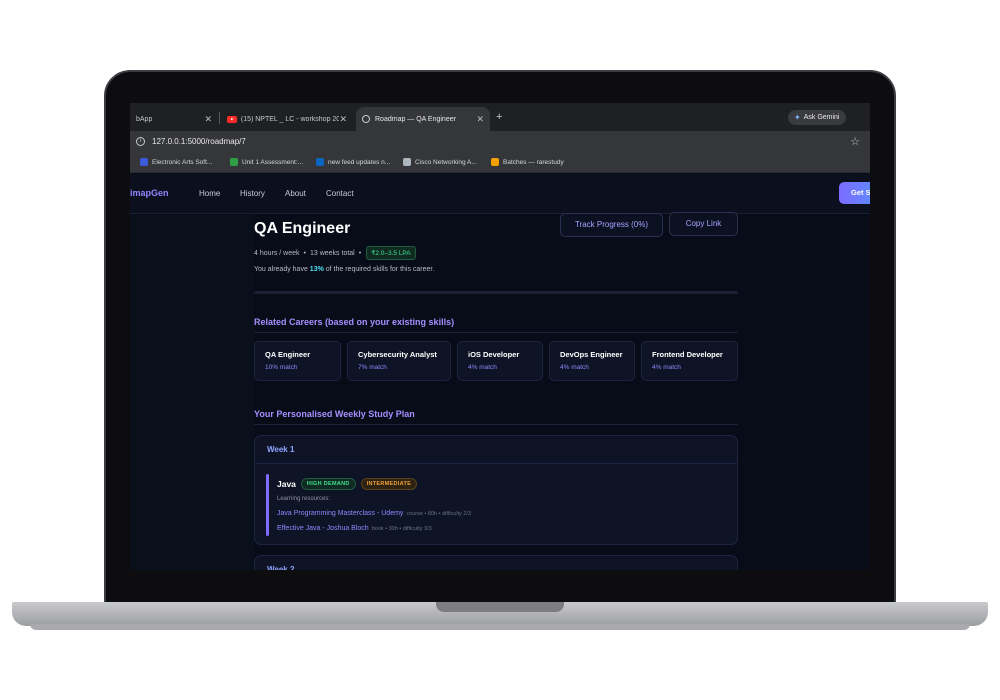  Describe the element at coordinates (295, 193) in the screenshot. I see `nav-about: About` at that location.